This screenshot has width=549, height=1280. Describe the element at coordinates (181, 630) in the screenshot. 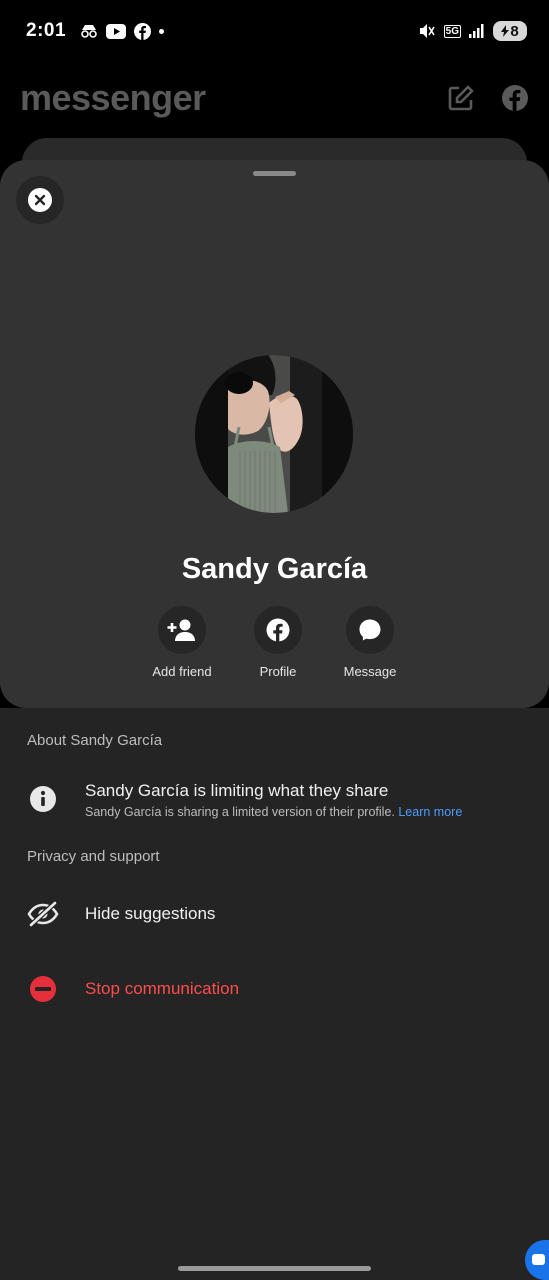

I see `add-friend-icon` at that location.